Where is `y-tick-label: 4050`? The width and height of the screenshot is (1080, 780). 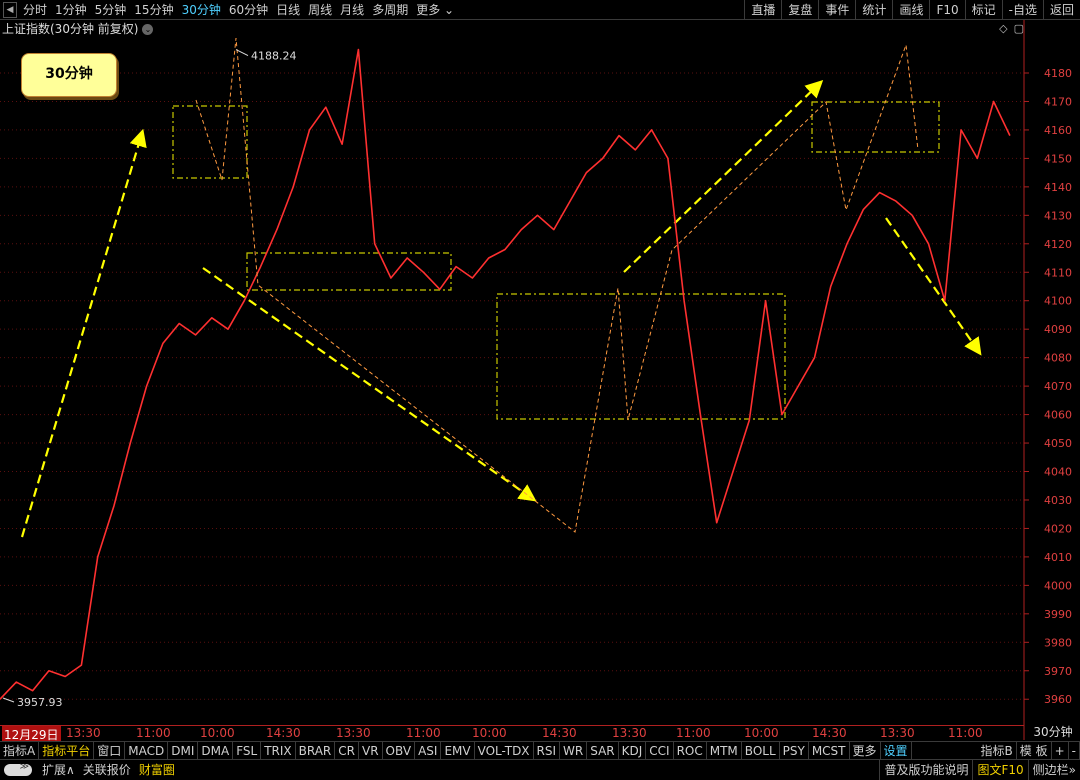 y-tick-label: 4050 is located at coordinates (1058, 443).